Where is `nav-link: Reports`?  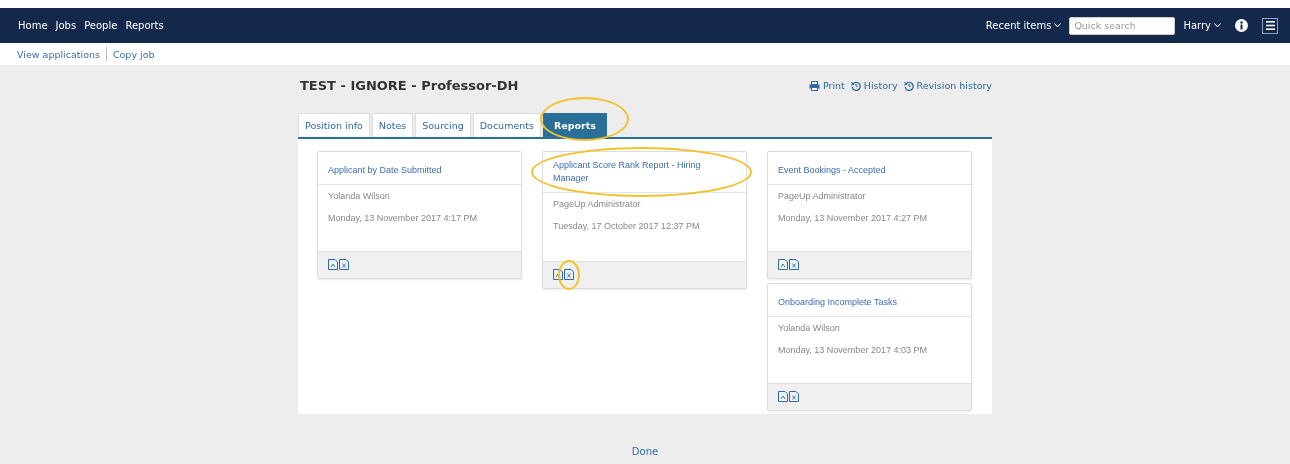
nav-link: Reports is located at coordinates (144, 25).